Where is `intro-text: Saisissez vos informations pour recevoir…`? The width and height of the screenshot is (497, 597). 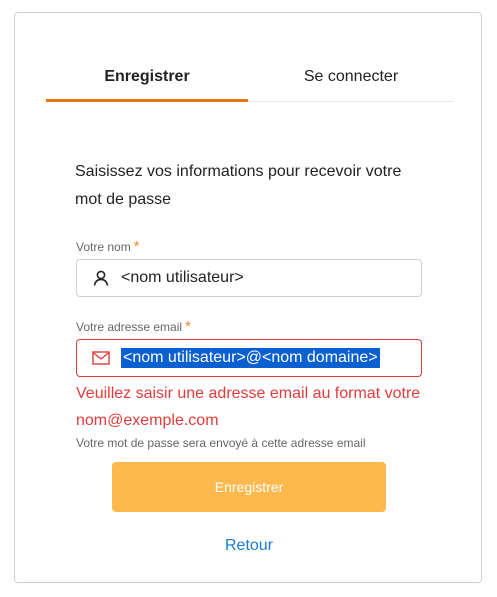 intro-text: Saisissez vos informations pour recevoir… is located at coordinates (238, 185).